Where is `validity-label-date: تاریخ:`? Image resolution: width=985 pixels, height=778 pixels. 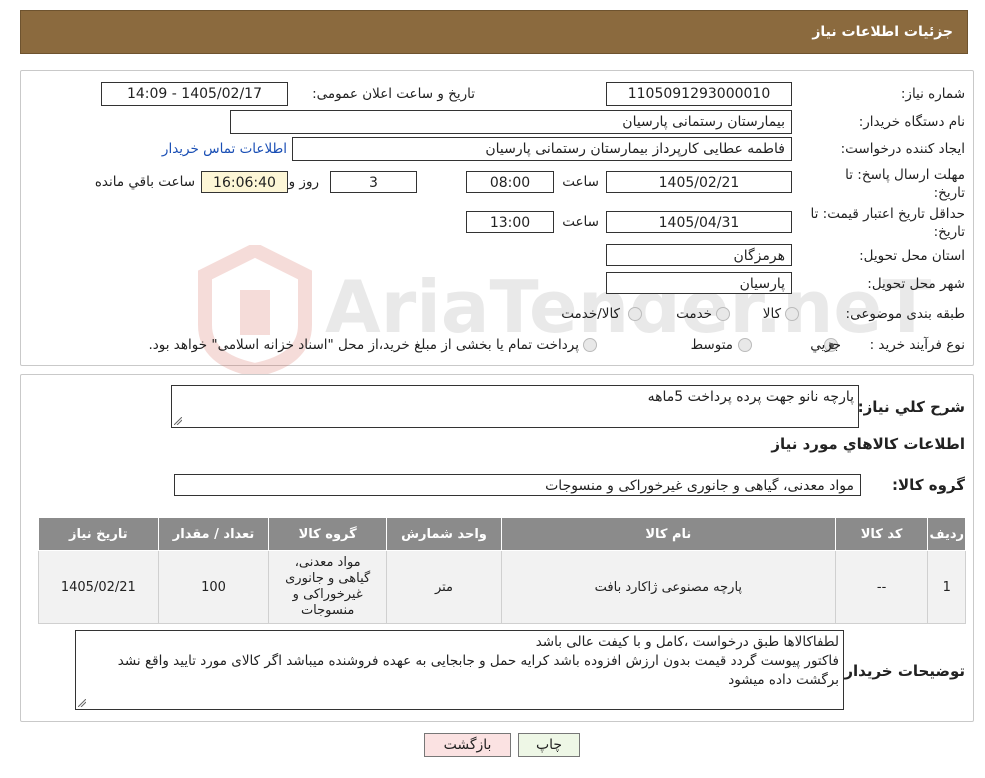
validity-label-date: تاریخ: is located at coordinates (949, 232).